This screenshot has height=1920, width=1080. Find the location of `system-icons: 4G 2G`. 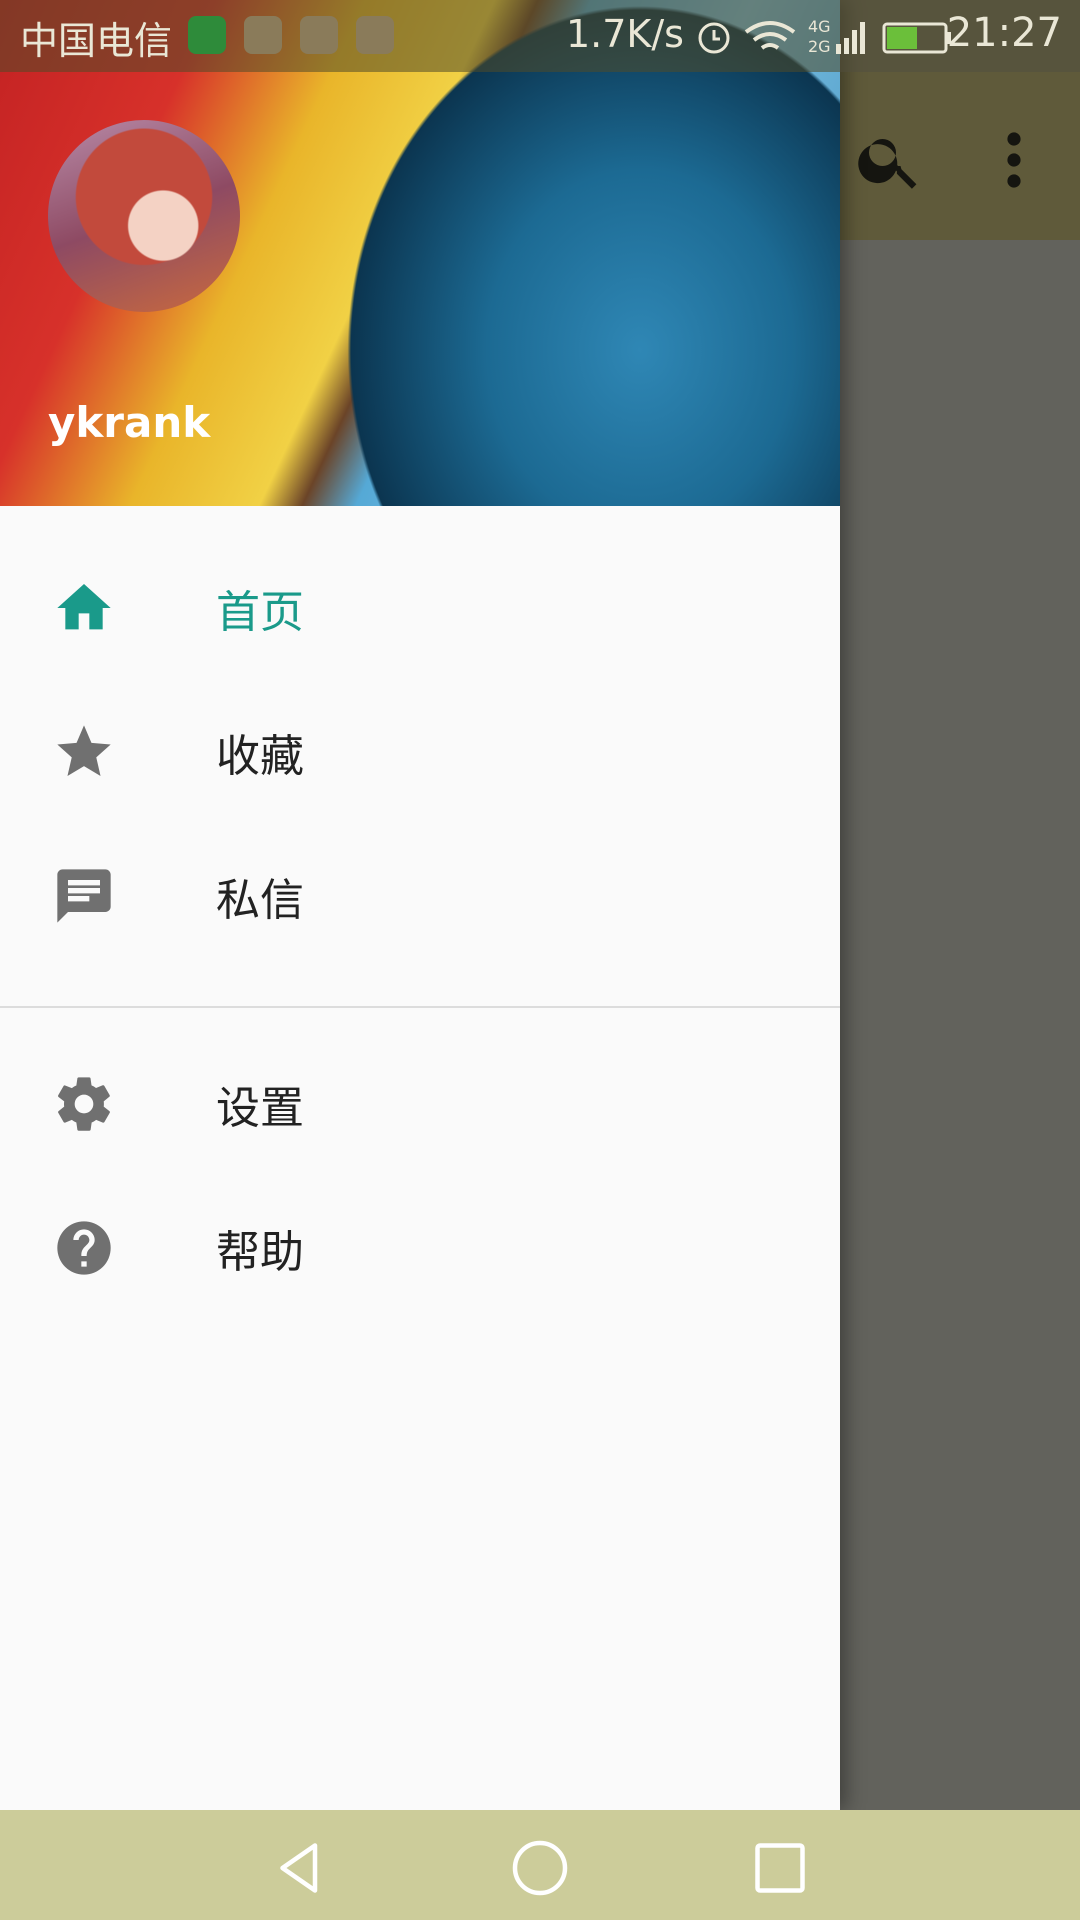

system-icons: 4G 2G is located at coordinates (824, 36).